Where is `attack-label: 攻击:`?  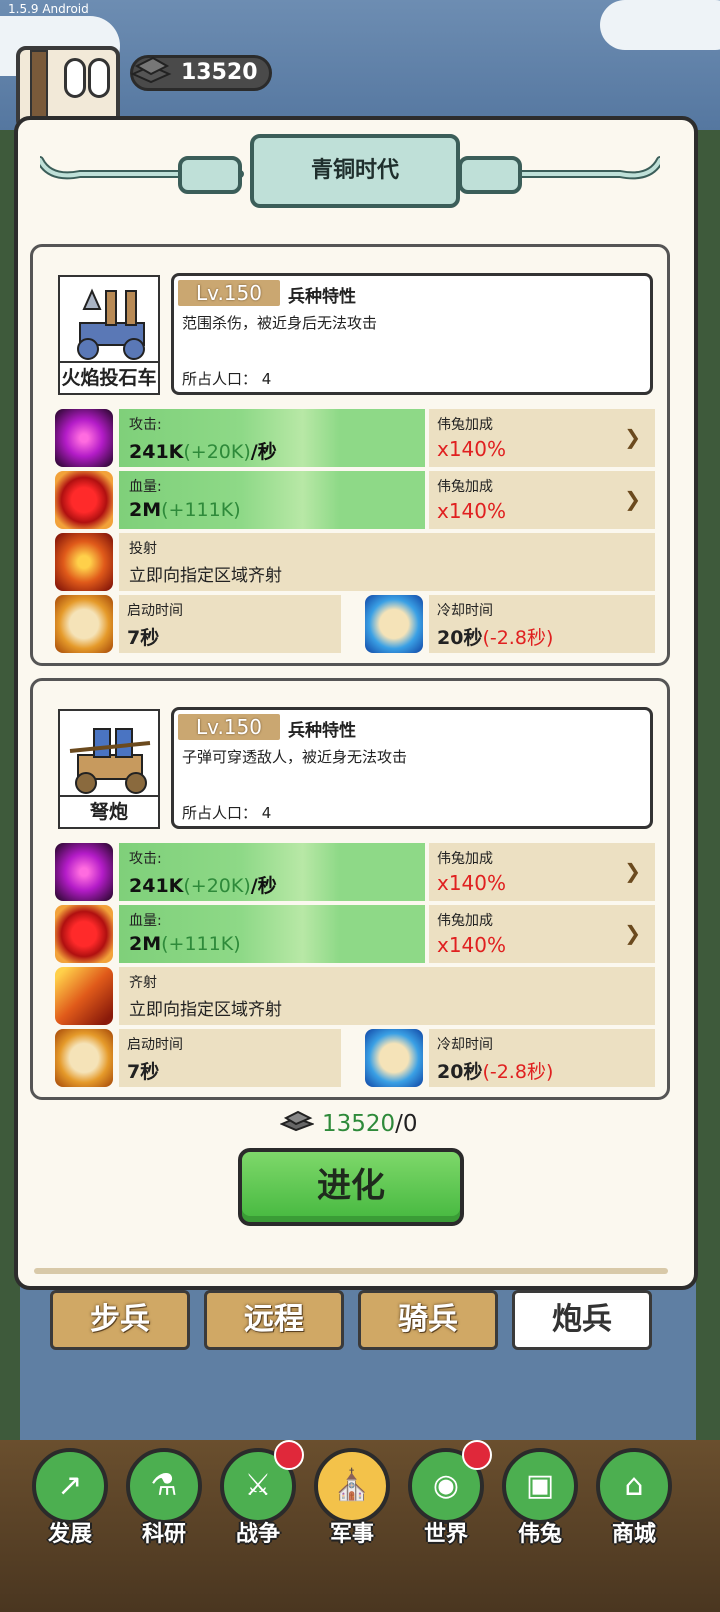 attack-label: 攻击: is located at coordinates (145, 859).